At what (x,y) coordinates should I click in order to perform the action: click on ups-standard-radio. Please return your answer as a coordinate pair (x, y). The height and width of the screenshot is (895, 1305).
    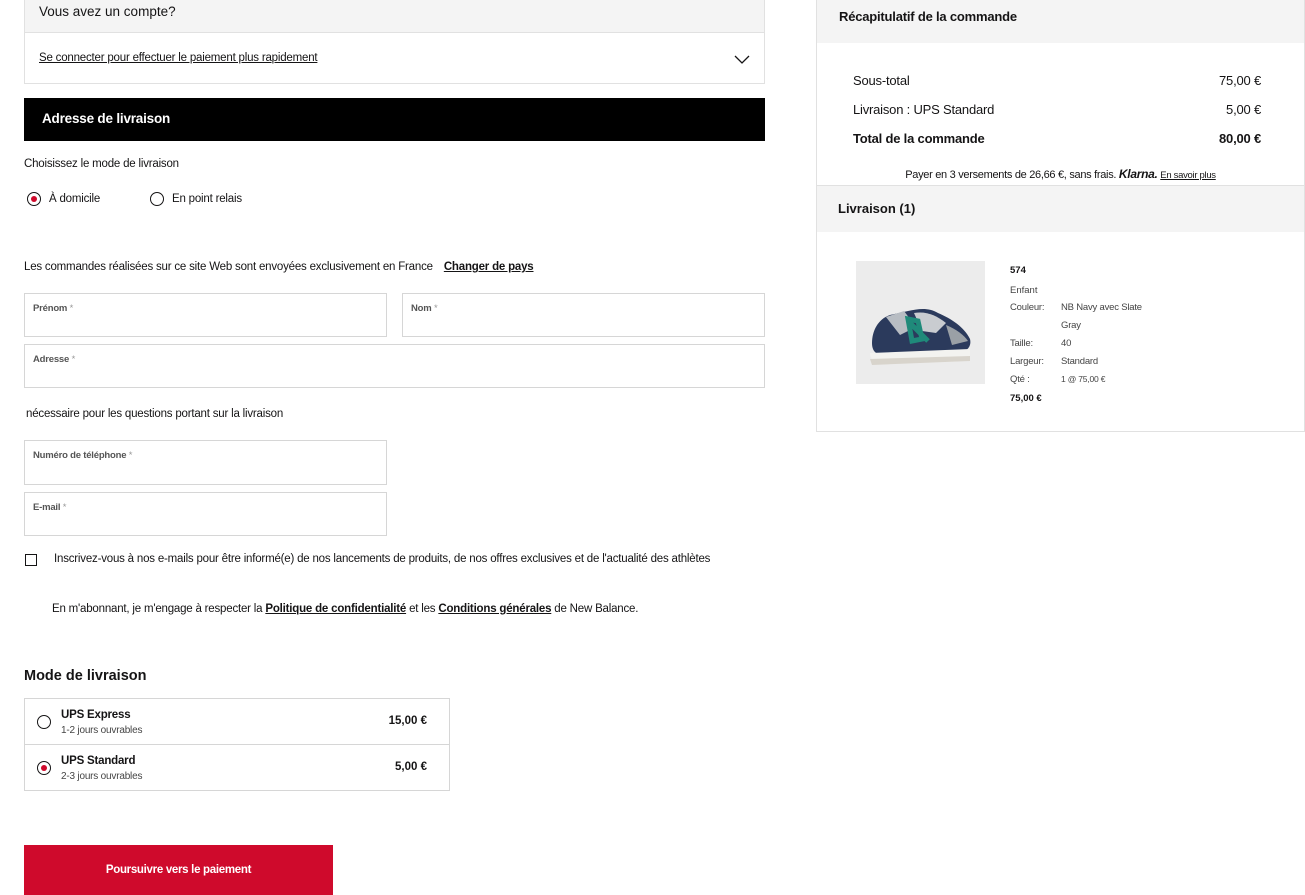
    Looking at the image, I should click on (44, 768).